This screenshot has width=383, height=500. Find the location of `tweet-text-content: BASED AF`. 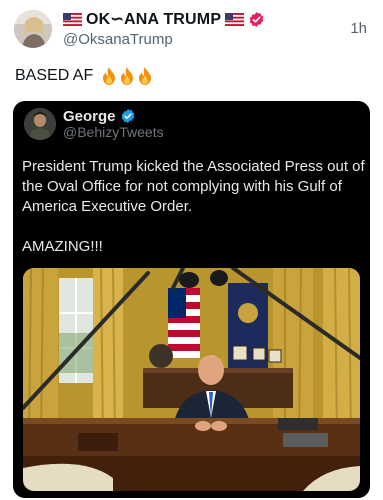

tweet-text-content: BASED AF is located at coordinates (54, 75).